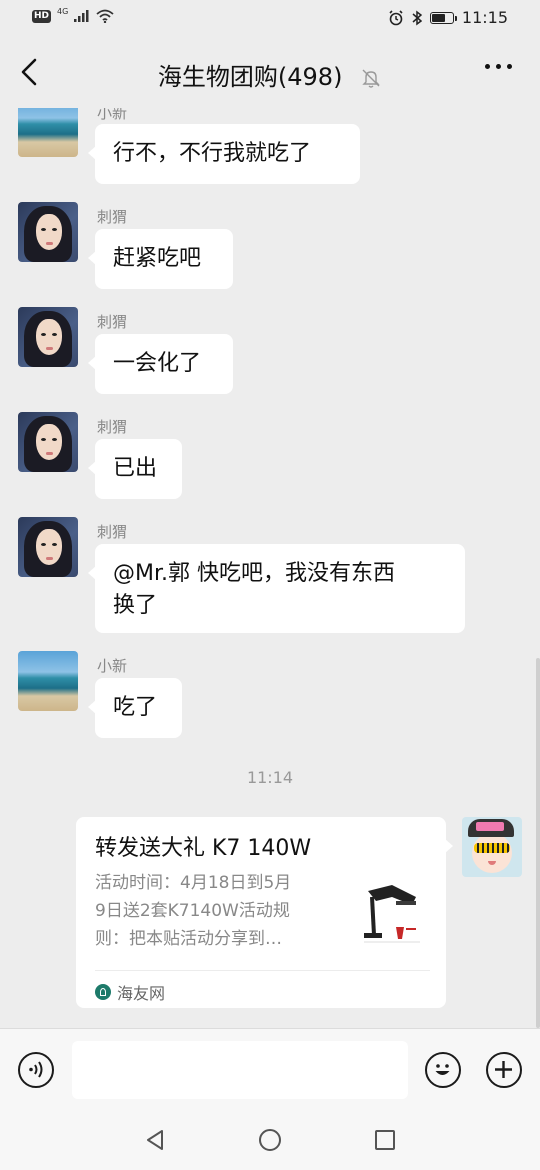 Image resolution: width=540 pixels, height=1170 pixels. I want to click on card-source: 海友网, so click(130, 992).